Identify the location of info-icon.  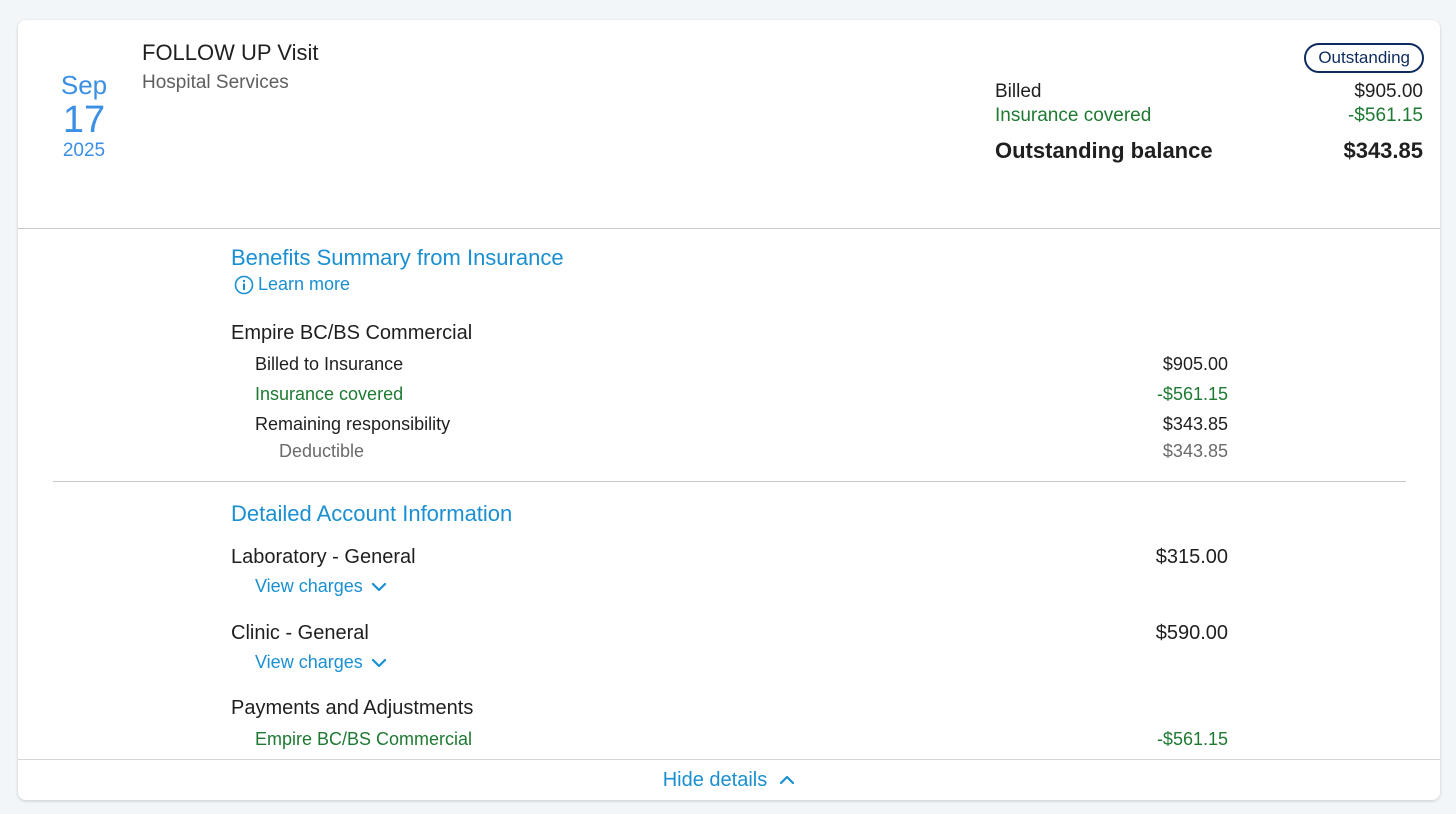
(244, 284).